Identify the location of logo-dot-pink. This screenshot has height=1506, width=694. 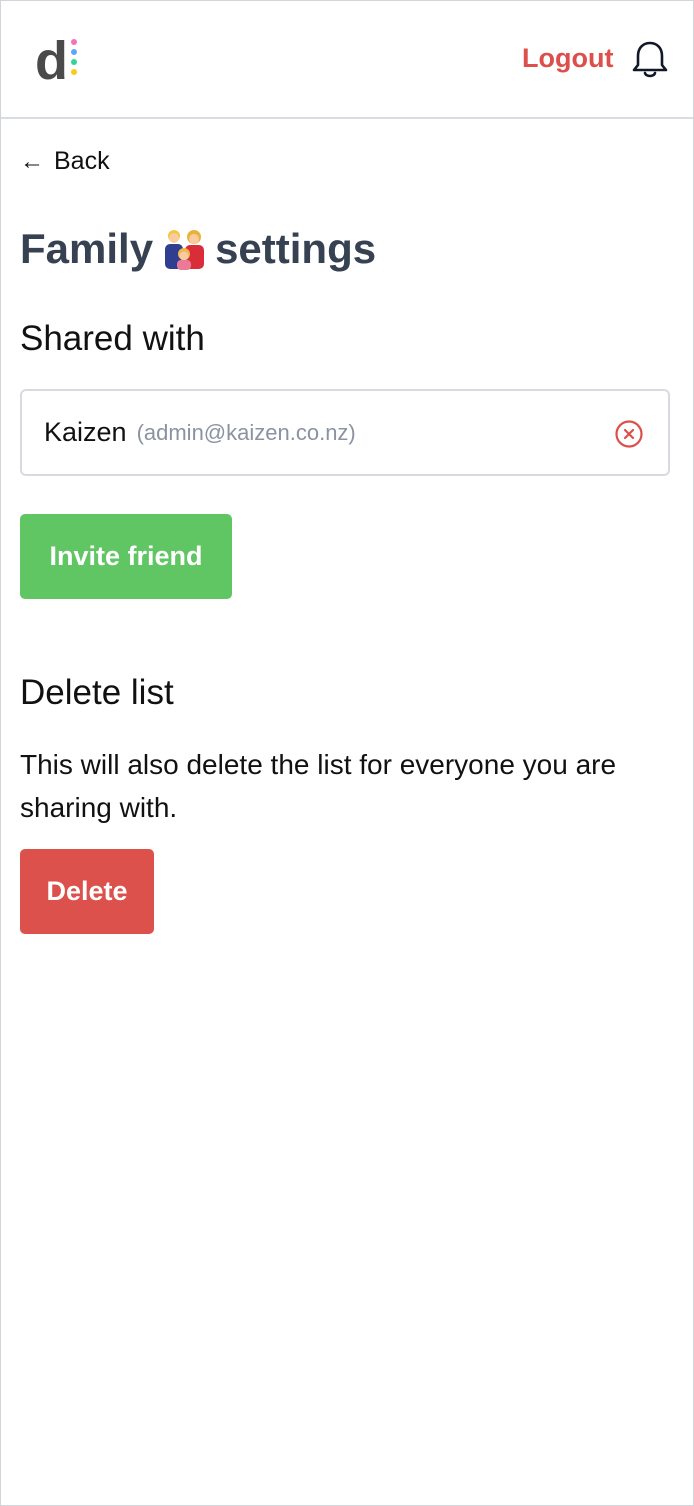
(74, 42).